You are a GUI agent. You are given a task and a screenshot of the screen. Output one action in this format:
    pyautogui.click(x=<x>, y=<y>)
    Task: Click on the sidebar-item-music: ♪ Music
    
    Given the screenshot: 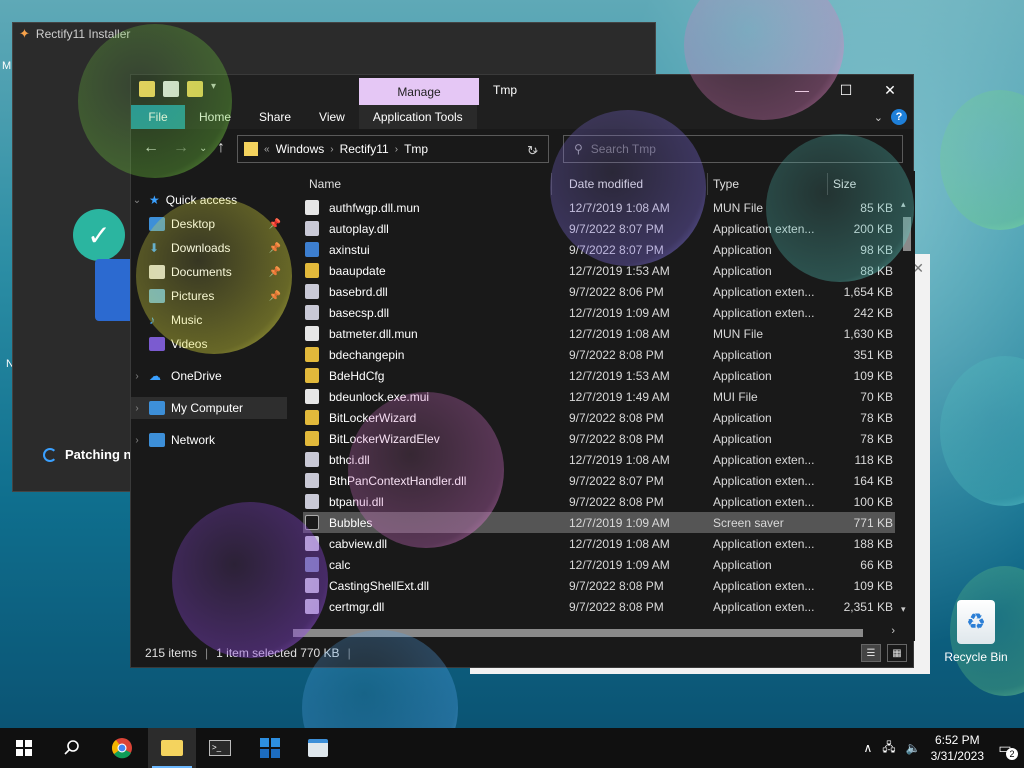 What is the action you would take?
    pyautogui.click(x=209, y=320)
    